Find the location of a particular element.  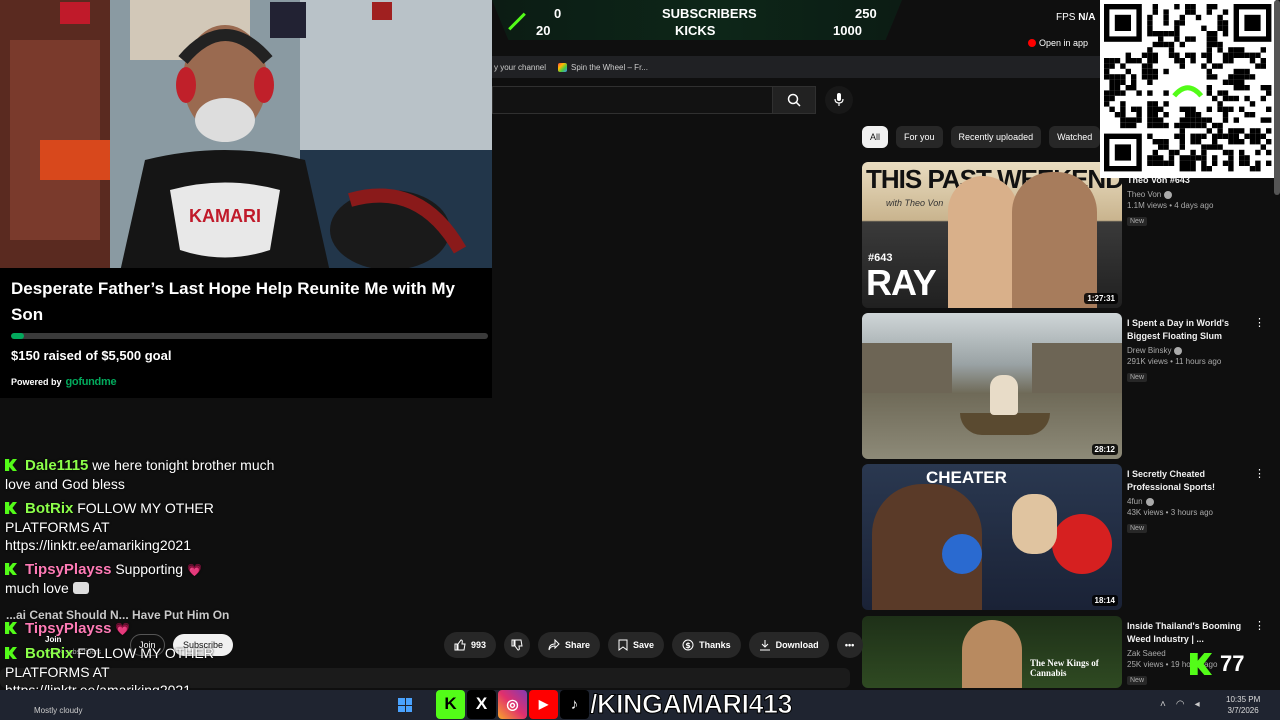

download-button: Download is located at coordinates (788, 645).